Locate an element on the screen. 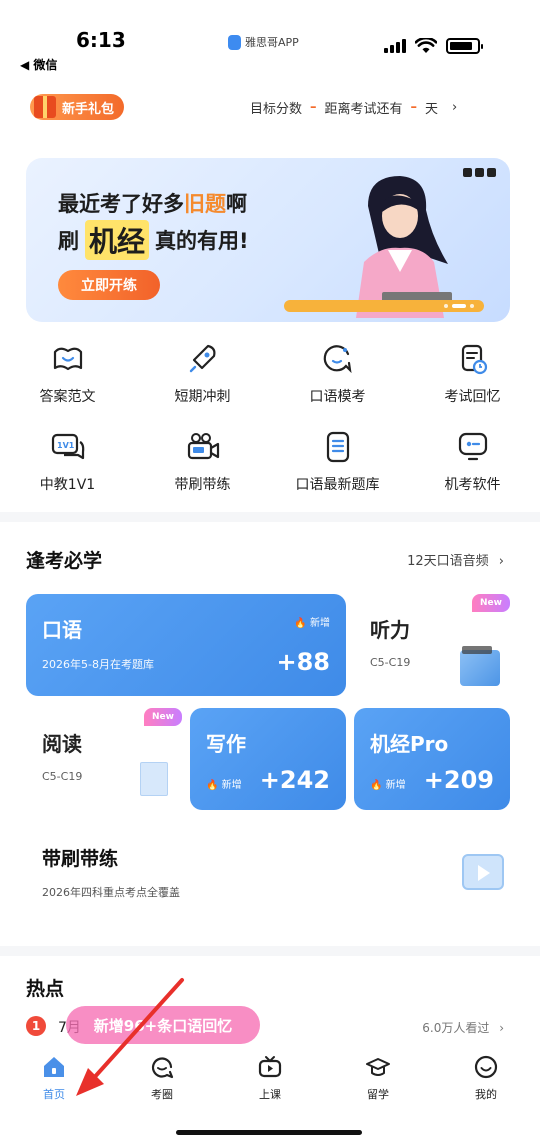 The height and width of the screenshot is (1141, 540). new-recall-toast: 新增96+条口语回忆 is located at coordinates (163, 1025).